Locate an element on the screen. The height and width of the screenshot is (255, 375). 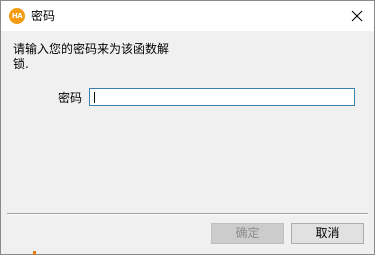
close-button is located at coordinates (357, 16).